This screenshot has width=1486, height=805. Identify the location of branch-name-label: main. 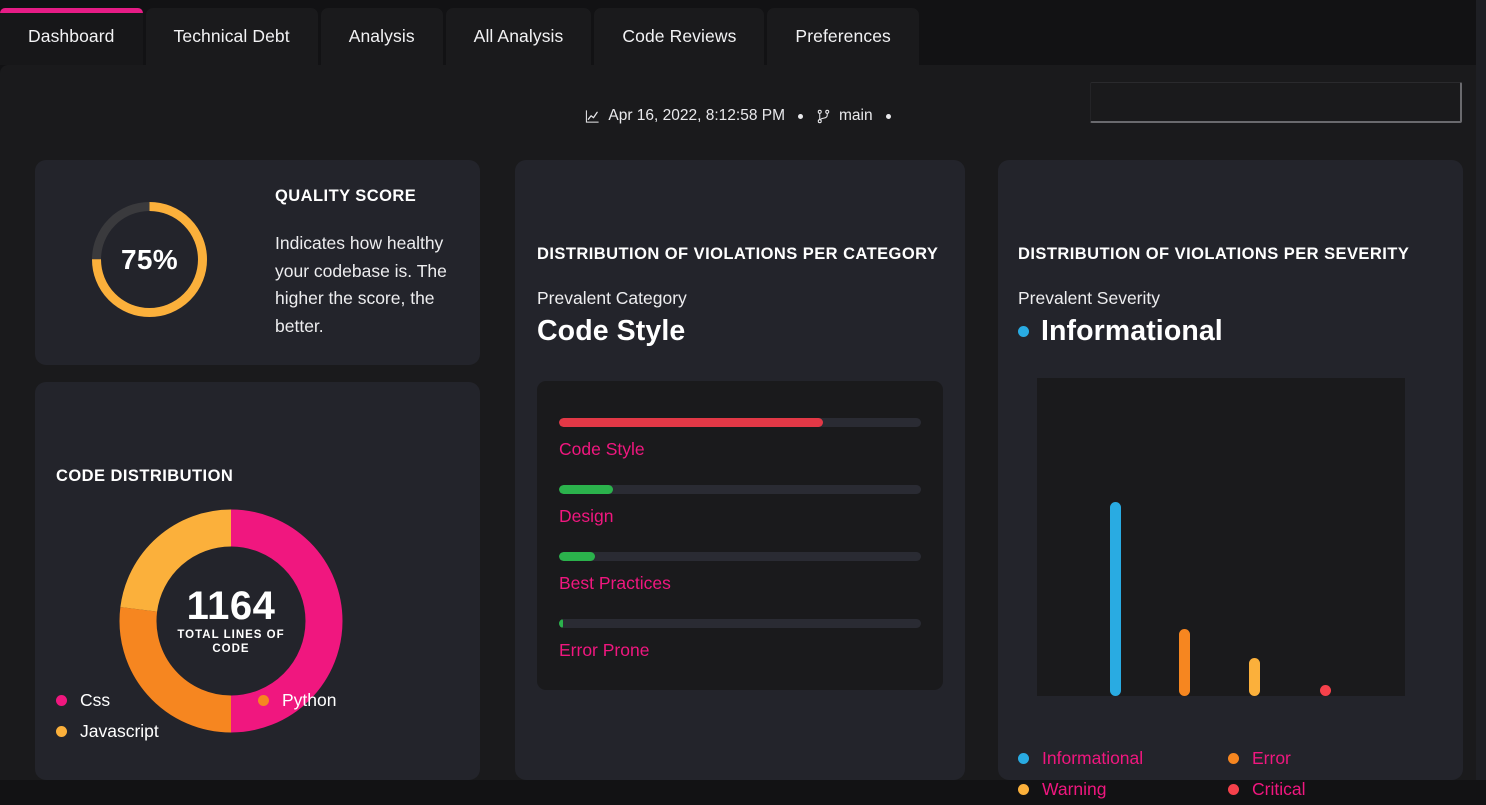
(856, 115).